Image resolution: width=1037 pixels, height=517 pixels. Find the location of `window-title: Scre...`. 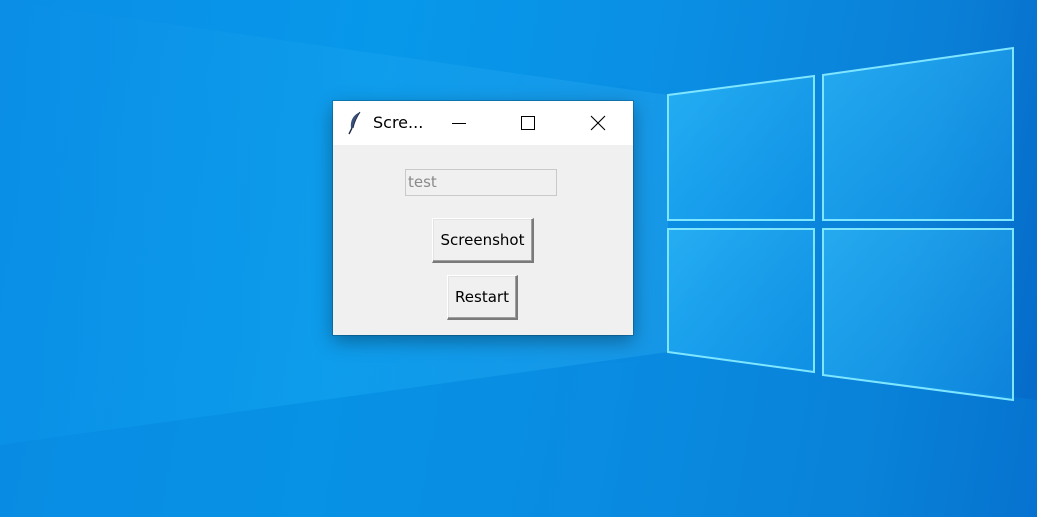

window-title: Scre... is located at coordinates (398, 122).